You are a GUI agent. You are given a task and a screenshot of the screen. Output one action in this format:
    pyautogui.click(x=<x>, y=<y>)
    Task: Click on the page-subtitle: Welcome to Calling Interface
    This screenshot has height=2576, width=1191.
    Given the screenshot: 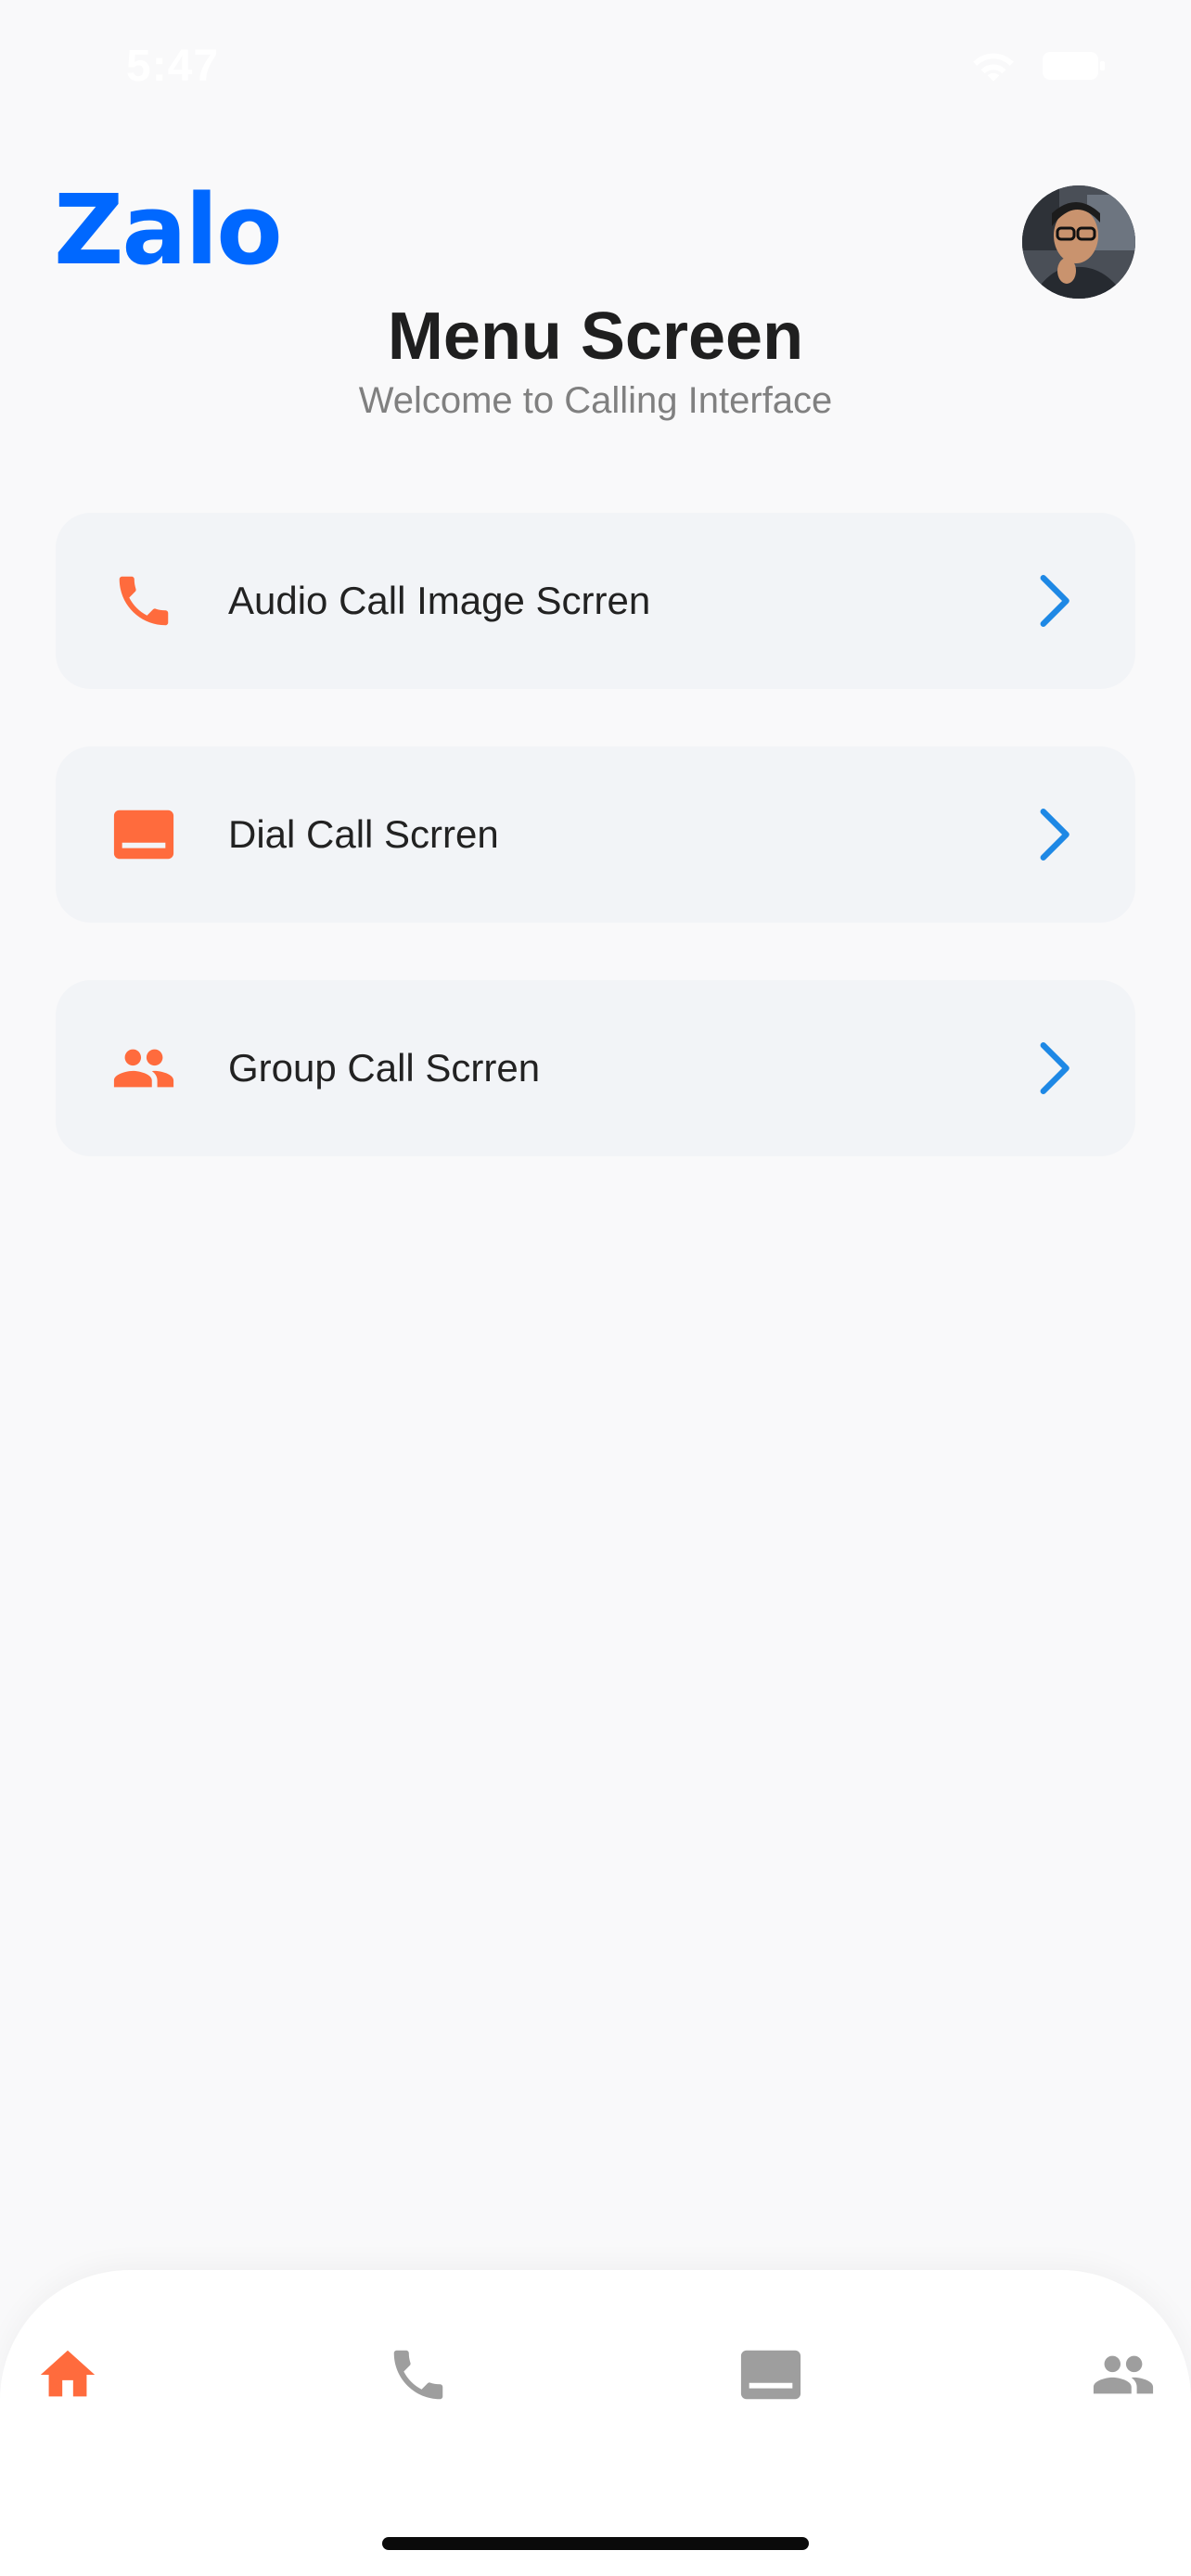 What is the action you would take?
    pyautogui.click(x=595, y=400)
    